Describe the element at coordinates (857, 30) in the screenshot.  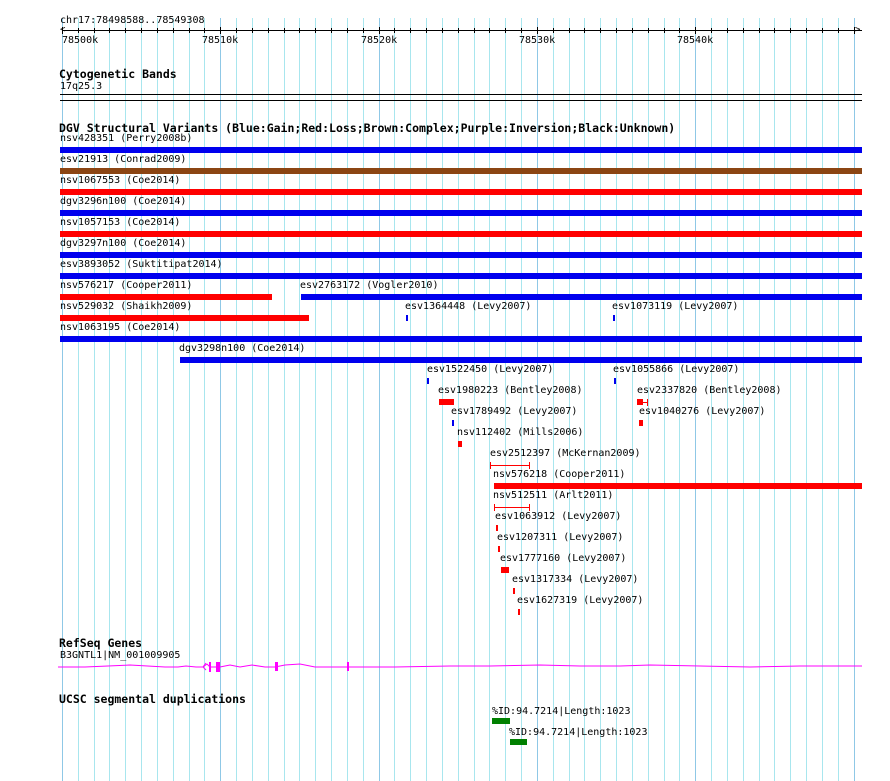
I see `scroll-right-arrow-icon: >` at that location.